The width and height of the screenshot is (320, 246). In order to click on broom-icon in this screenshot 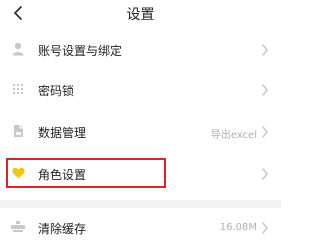, I will do `click(18, 227)`.